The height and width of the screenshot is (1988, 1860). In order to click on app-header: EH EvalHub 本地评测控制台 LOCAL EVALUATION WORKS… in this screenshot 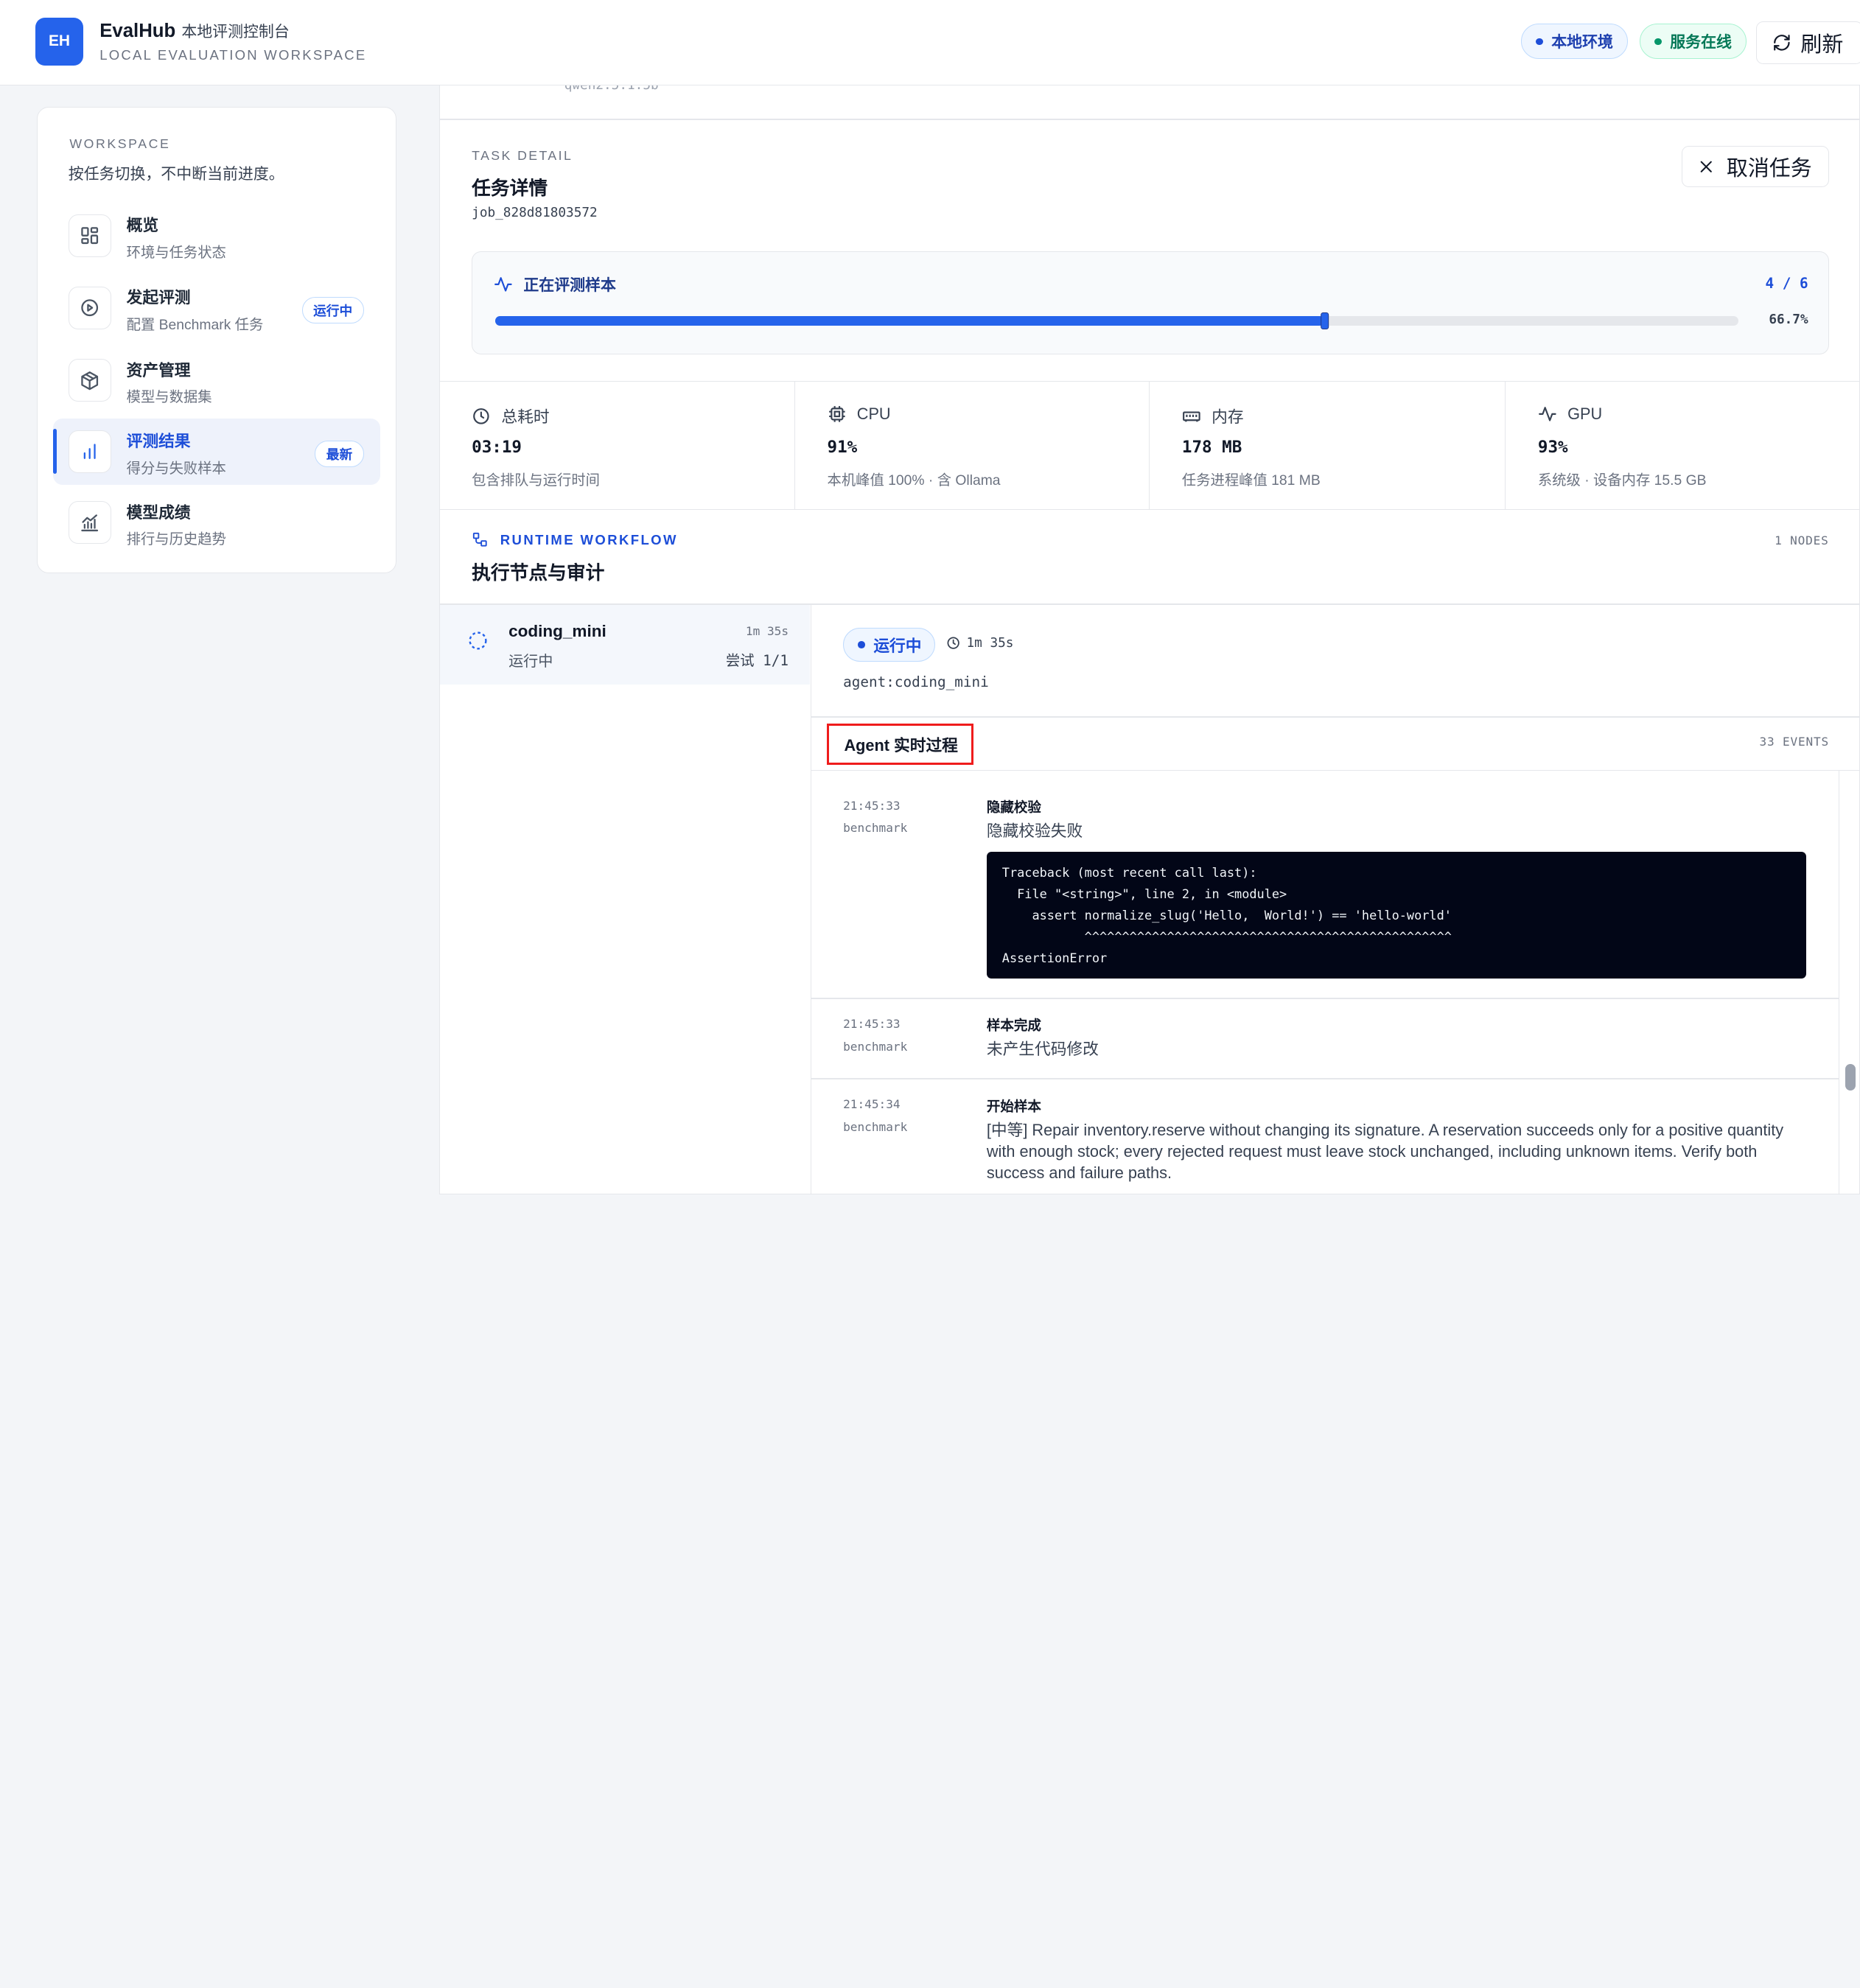, I will do `click(930, 42)`.